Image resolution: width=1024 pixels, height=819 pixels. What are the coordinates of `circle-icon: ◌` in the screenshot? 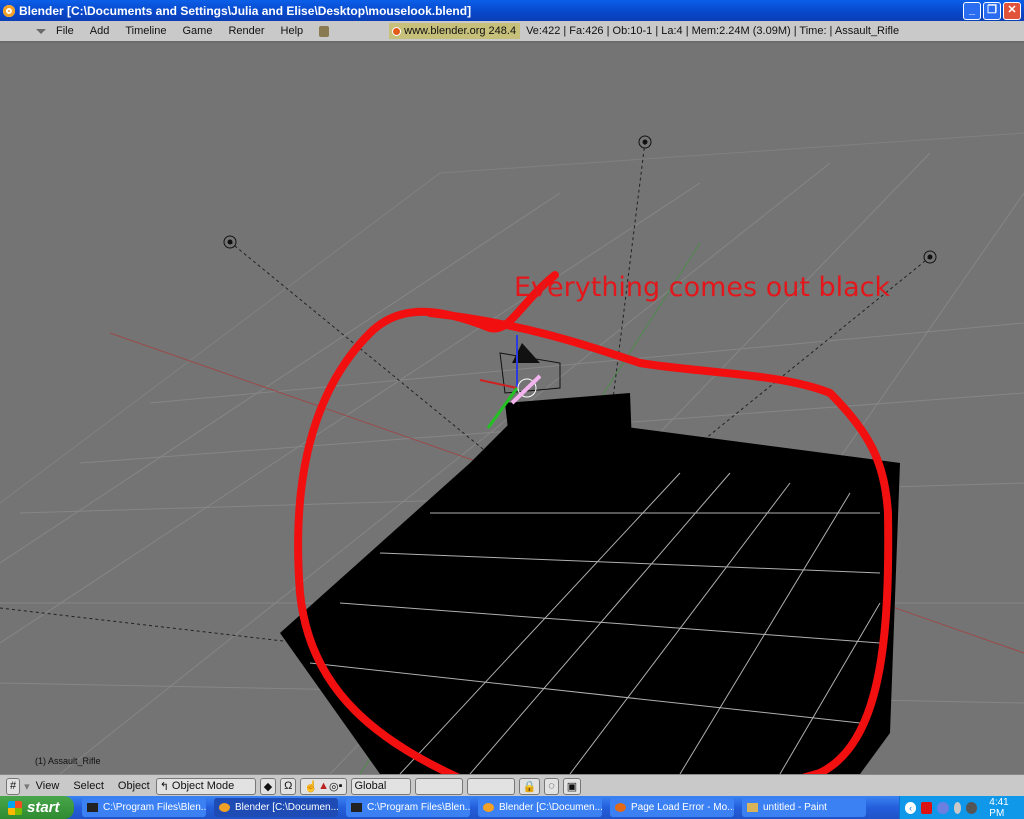 It's located at (551, 786).